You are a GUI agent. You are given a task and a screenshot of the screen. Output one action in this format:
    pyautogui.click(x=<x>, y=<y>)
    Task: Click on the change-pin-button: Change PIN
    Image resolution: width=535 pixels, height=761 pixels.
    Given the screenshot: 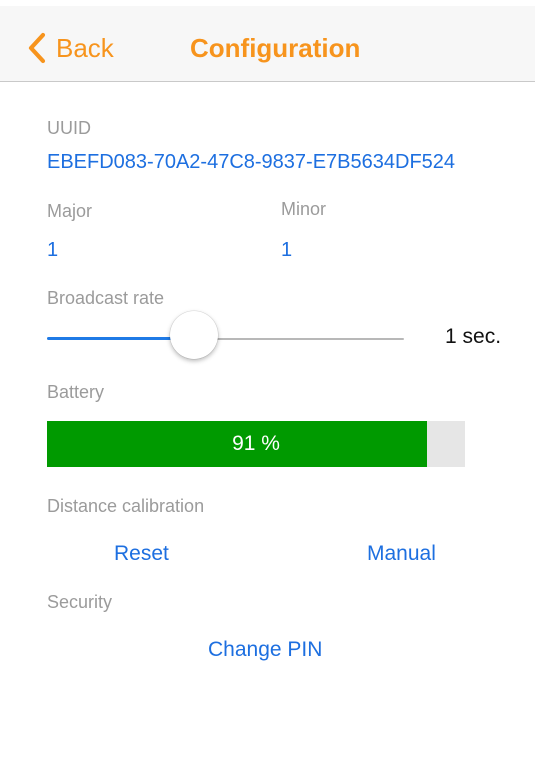 What is the action you would take?
    pyautogui.click(x=265, y=650)
    